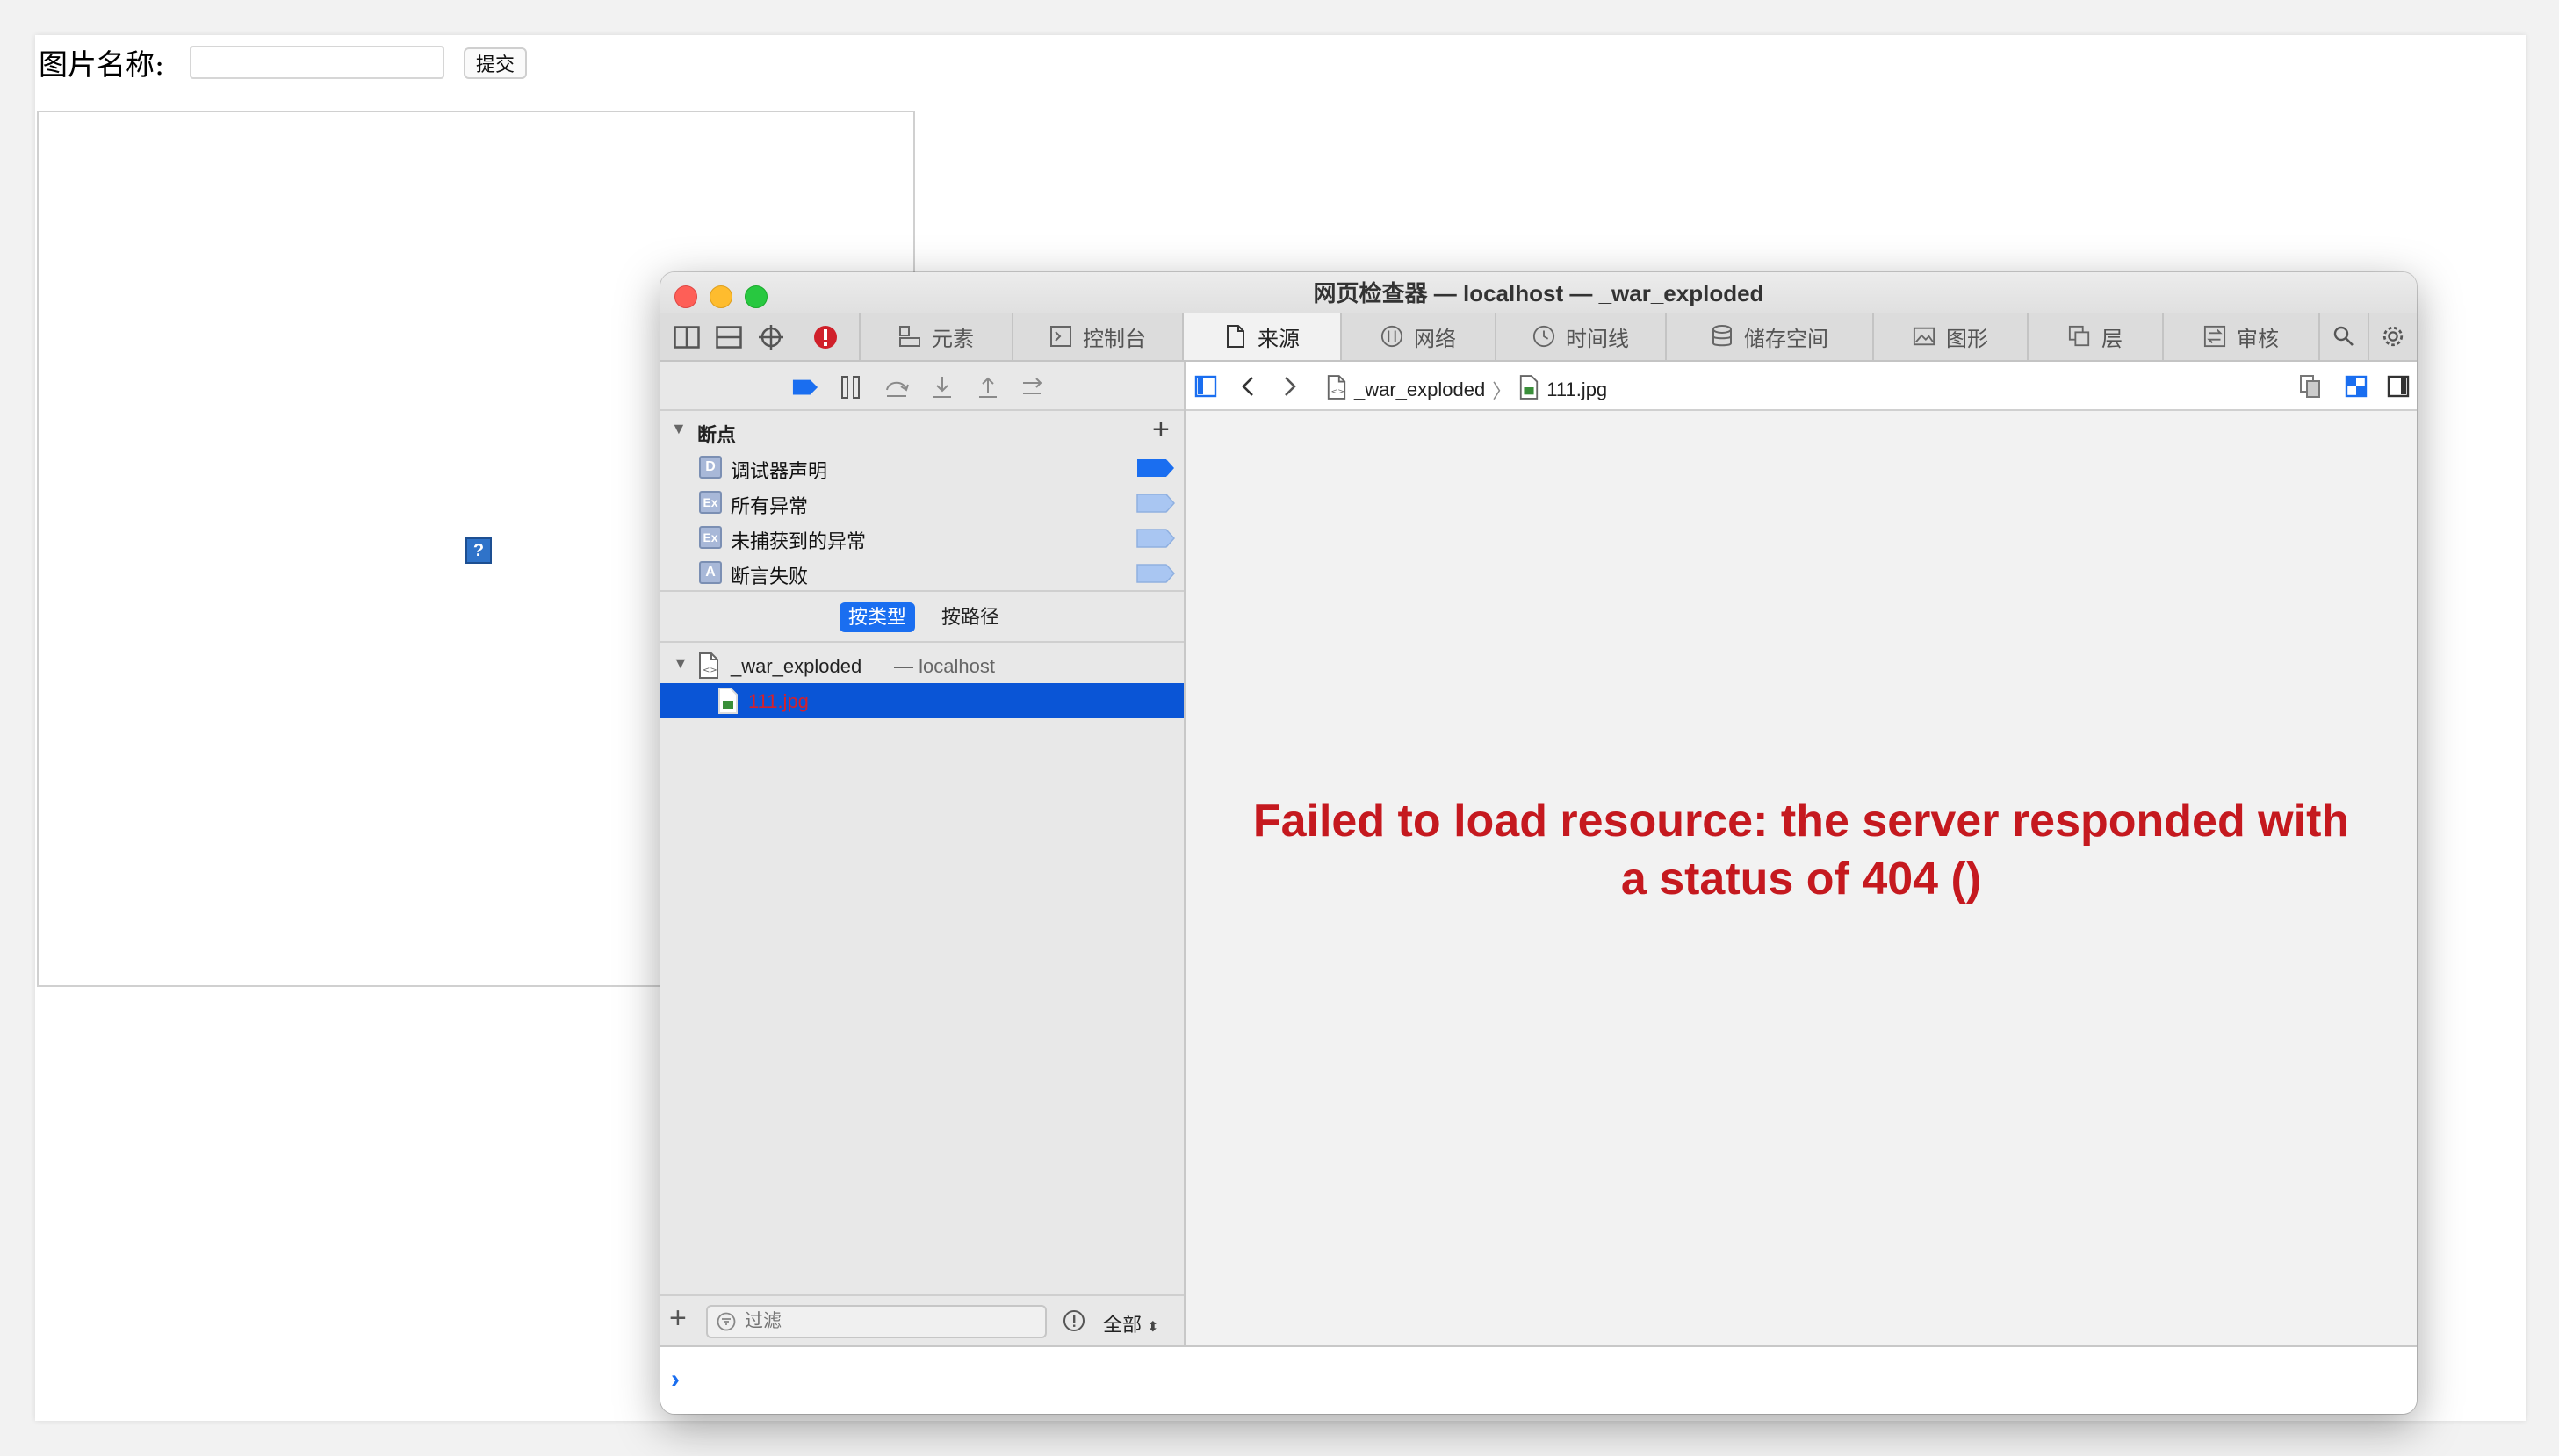 The height and width of the screenshot is (1456, 2559). I want to click on tab-storage: 储存空间, so click(1769, 336).